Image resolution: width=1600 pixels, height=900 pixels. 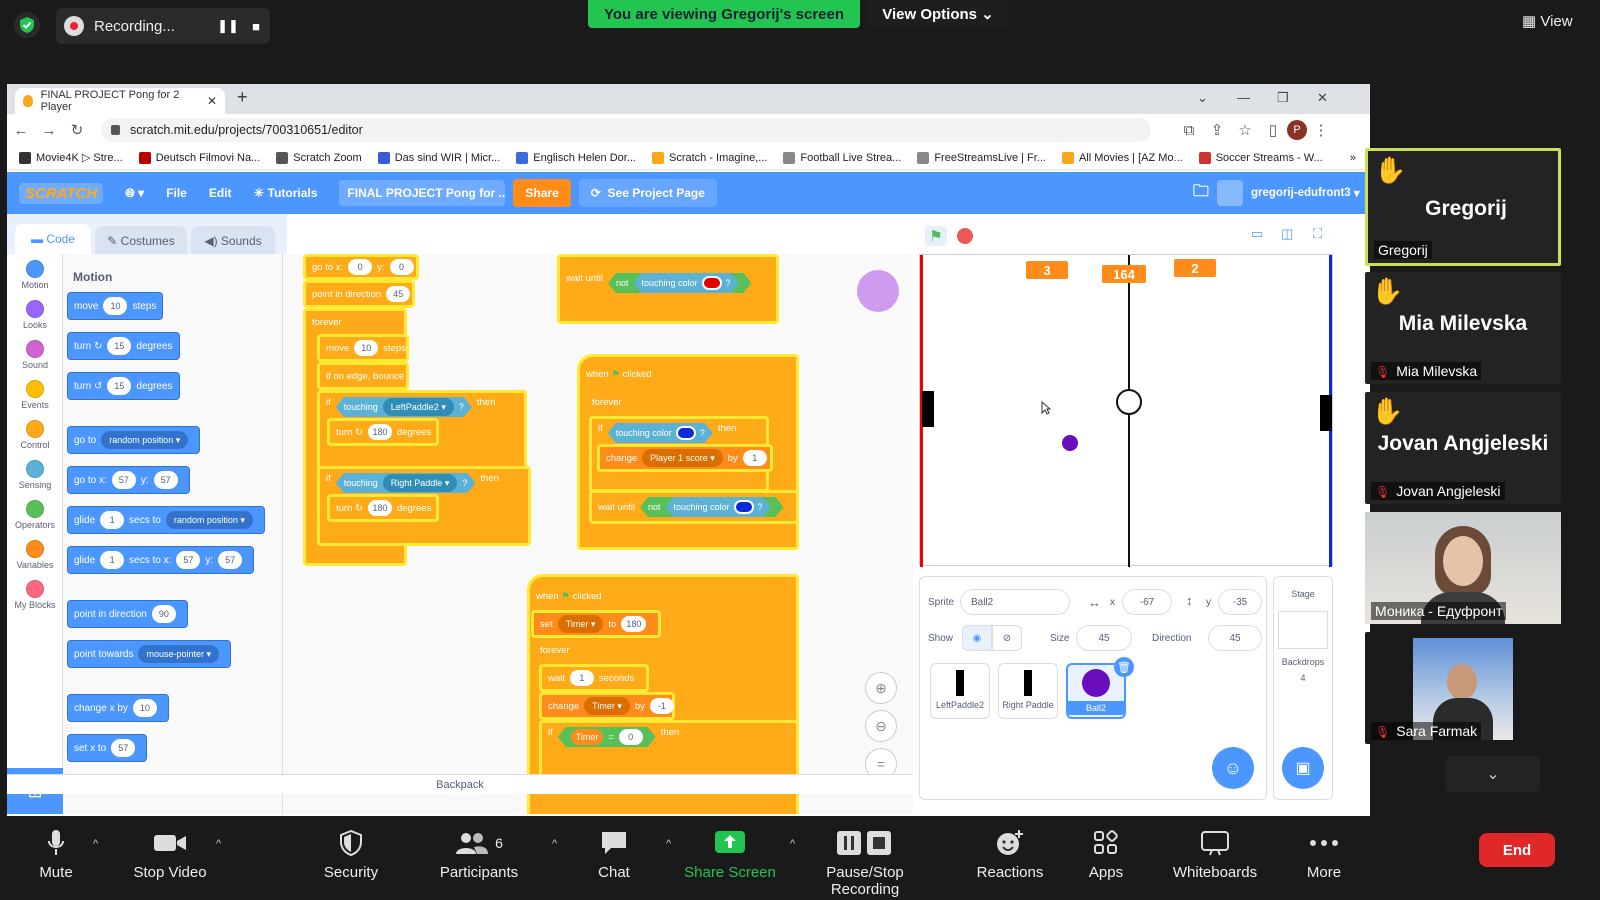 I want to click on touching-condition: touching LeftPaddle2 ▾?, so click(x=404, y=407).